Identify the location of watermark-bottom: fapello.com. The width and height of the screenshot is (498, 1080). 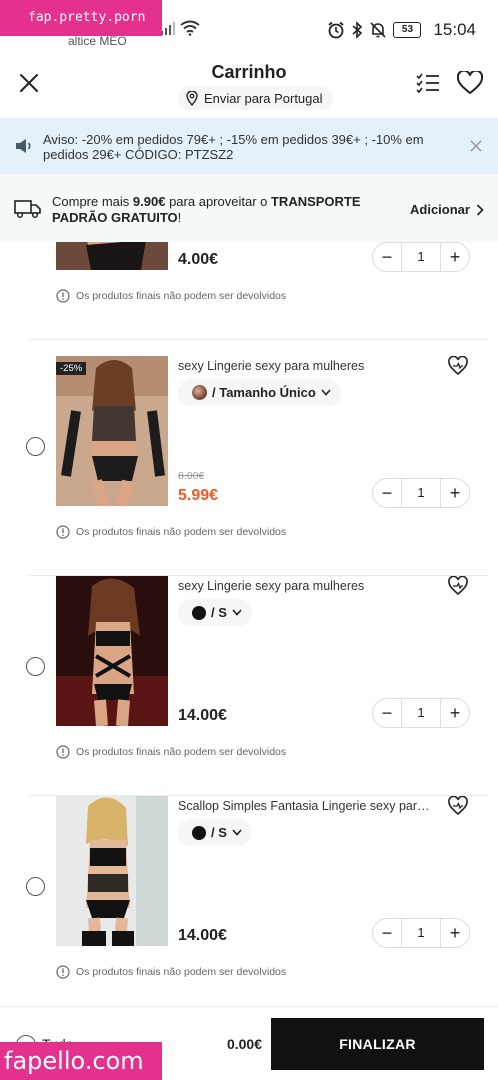
(81, 1061).